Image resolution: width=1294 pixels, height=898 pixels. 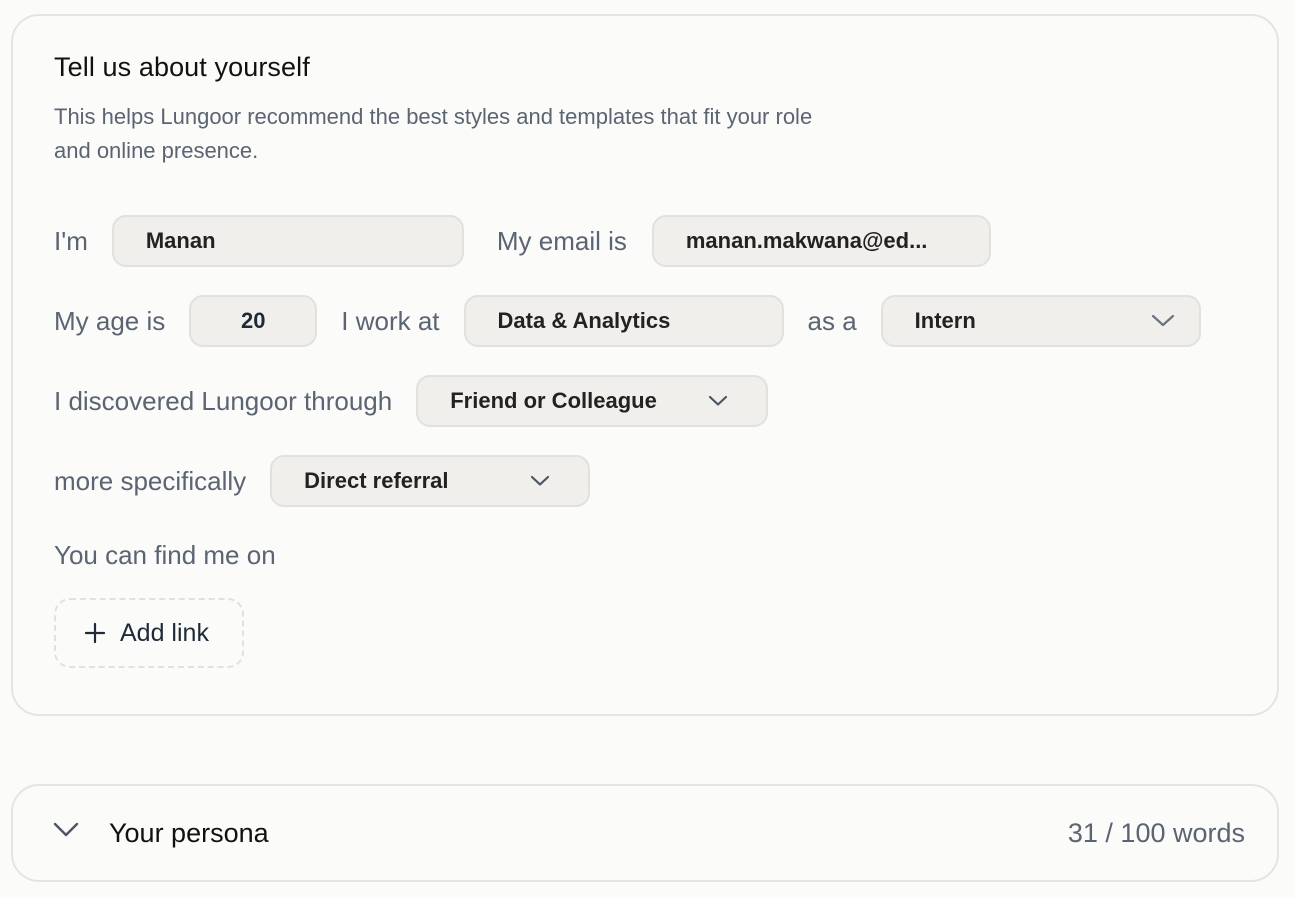 I want to click on role-value: Intern, so click(x=945, y=320).